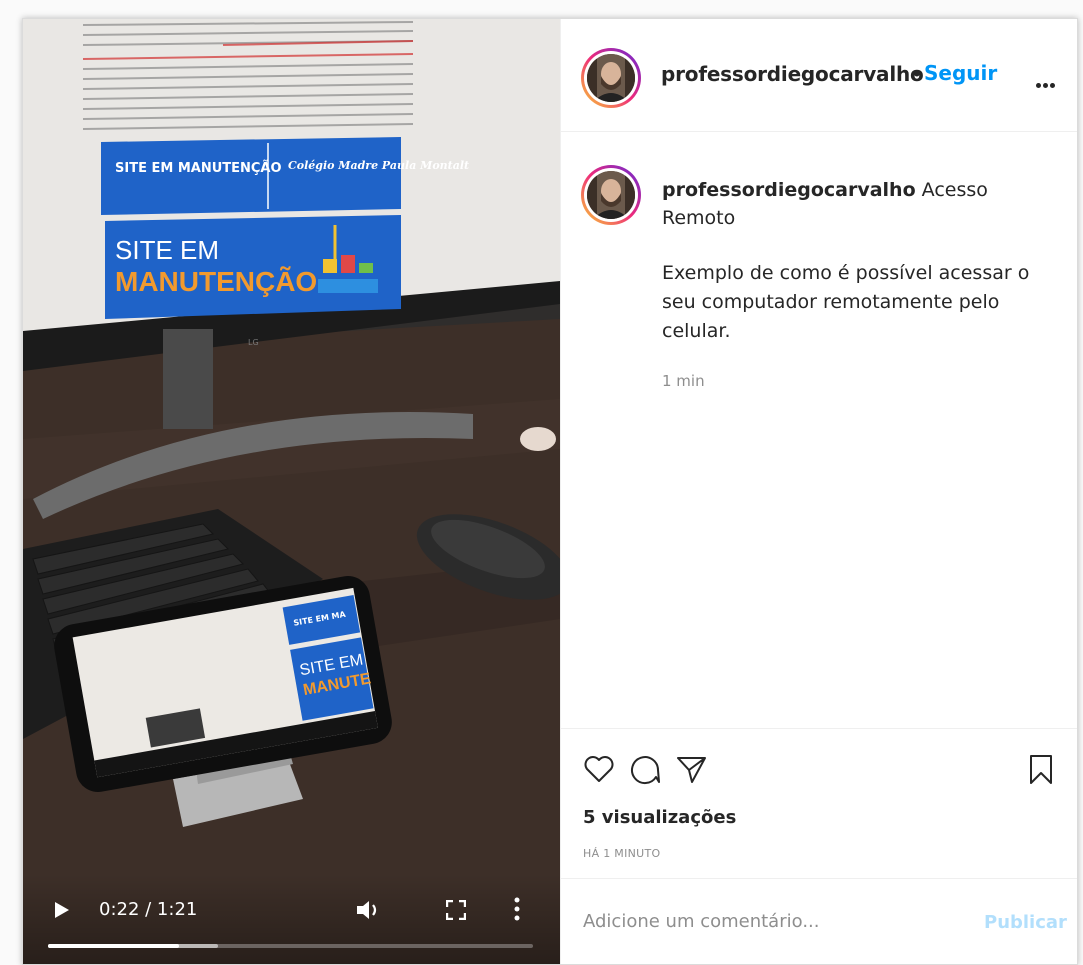  I want to click on heart-icon, so click(599, 769).